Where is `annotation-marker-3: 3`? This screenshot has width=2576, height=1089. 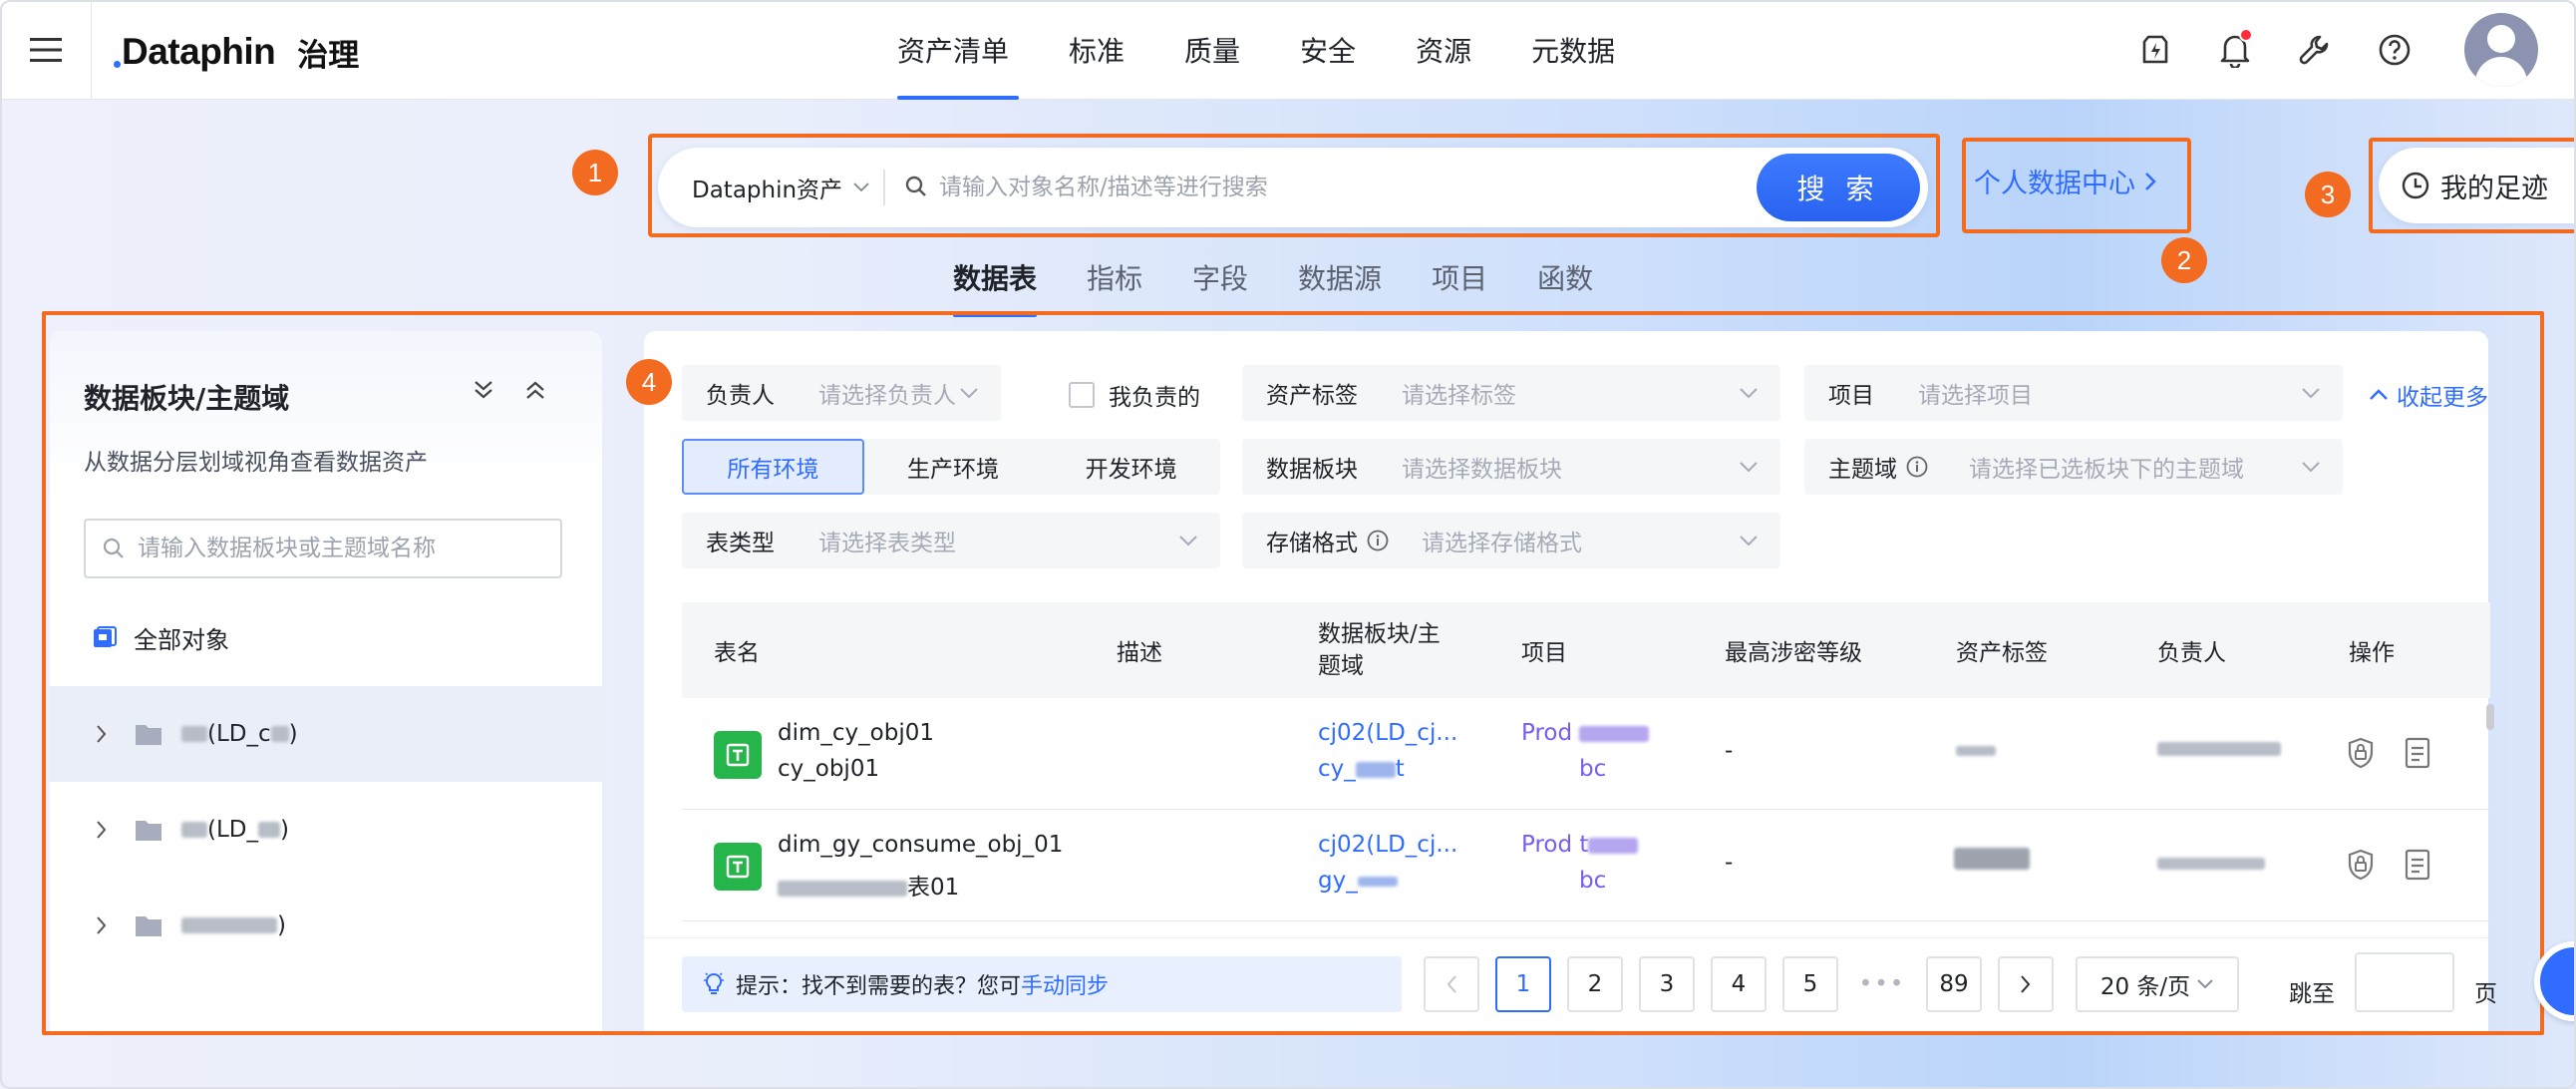 annotation-marker-3: 3 is located at coordinates (2328, 194).